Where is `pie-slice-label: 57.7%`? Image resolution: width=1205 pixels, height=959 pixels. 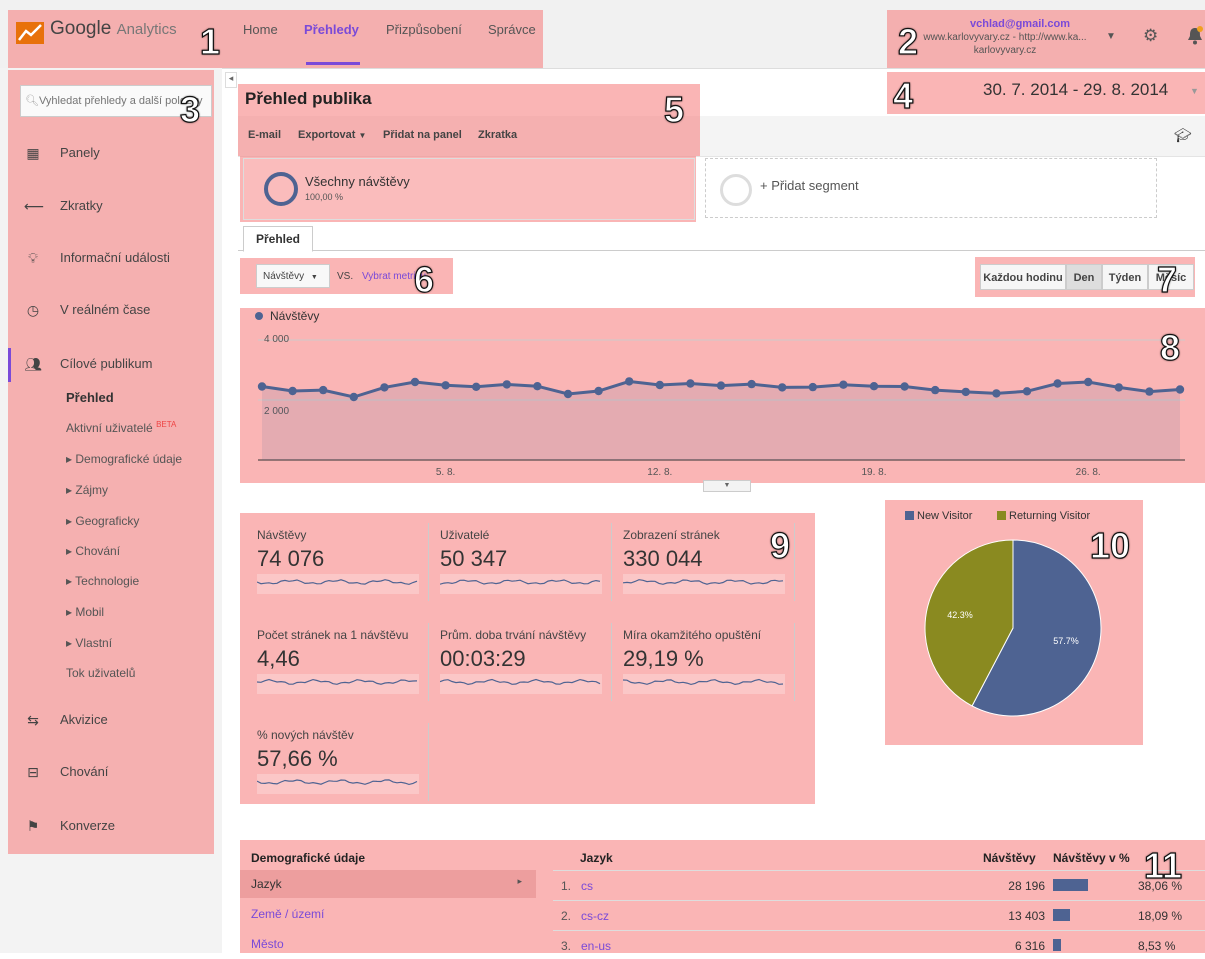
pie-slice-label: 57.7% is located at coordinates (1066, 641).